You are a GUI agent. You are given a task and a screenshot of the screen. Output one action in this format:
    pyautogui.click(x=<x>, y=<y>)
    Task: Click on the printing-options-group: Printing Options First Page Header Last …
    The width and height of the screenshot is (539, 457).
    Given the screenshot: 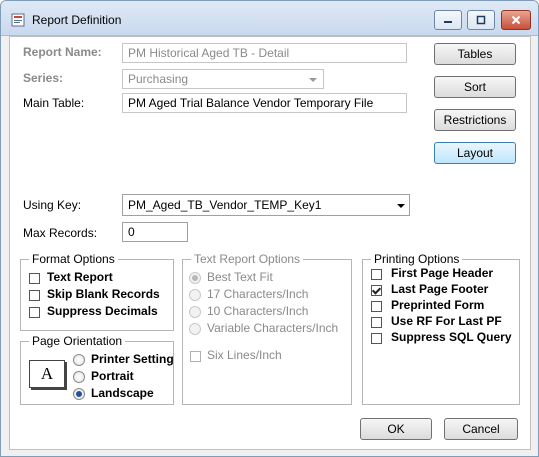 What is the action you would take?
    pyautogui.click(x=441, y=328)
    